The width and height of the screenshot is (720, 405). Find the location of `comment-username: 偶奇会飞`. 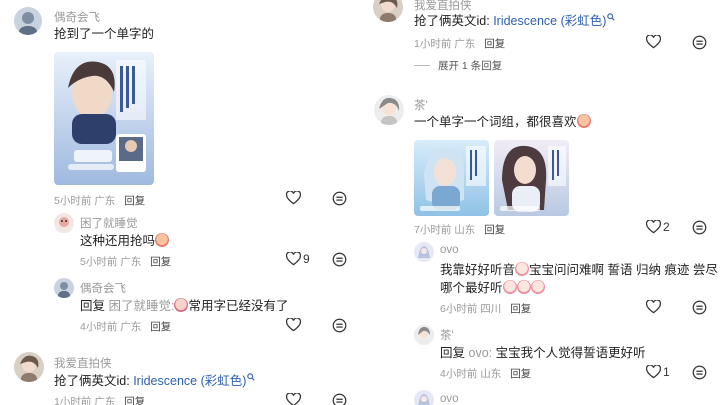

comment-username: 偶奇会飞 is located at coordinates (77, 17).